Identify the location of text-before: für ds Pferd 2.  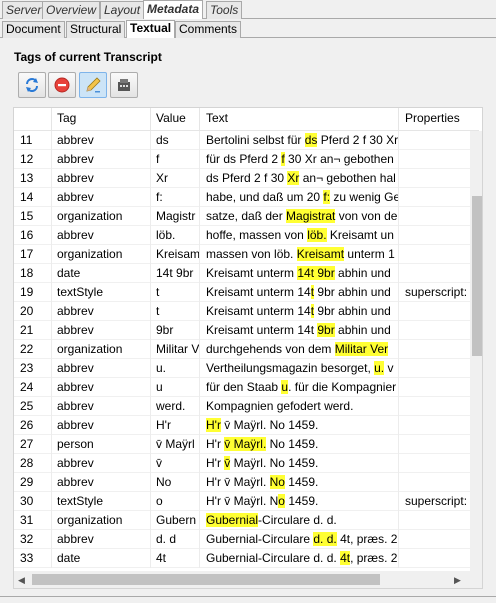
(244, 159).